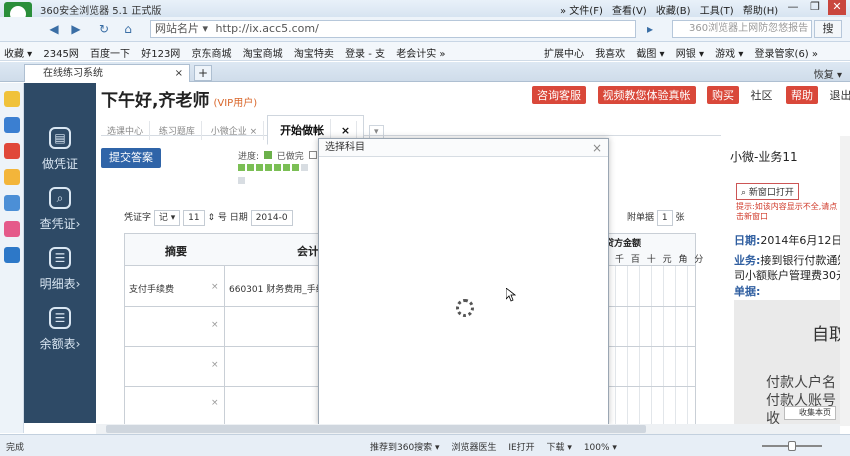  Describe the element at coordinates (60, 209) in the screenshot. I see `sidebar-item-query-voucher: ⌕ 查凭证›` at that location.